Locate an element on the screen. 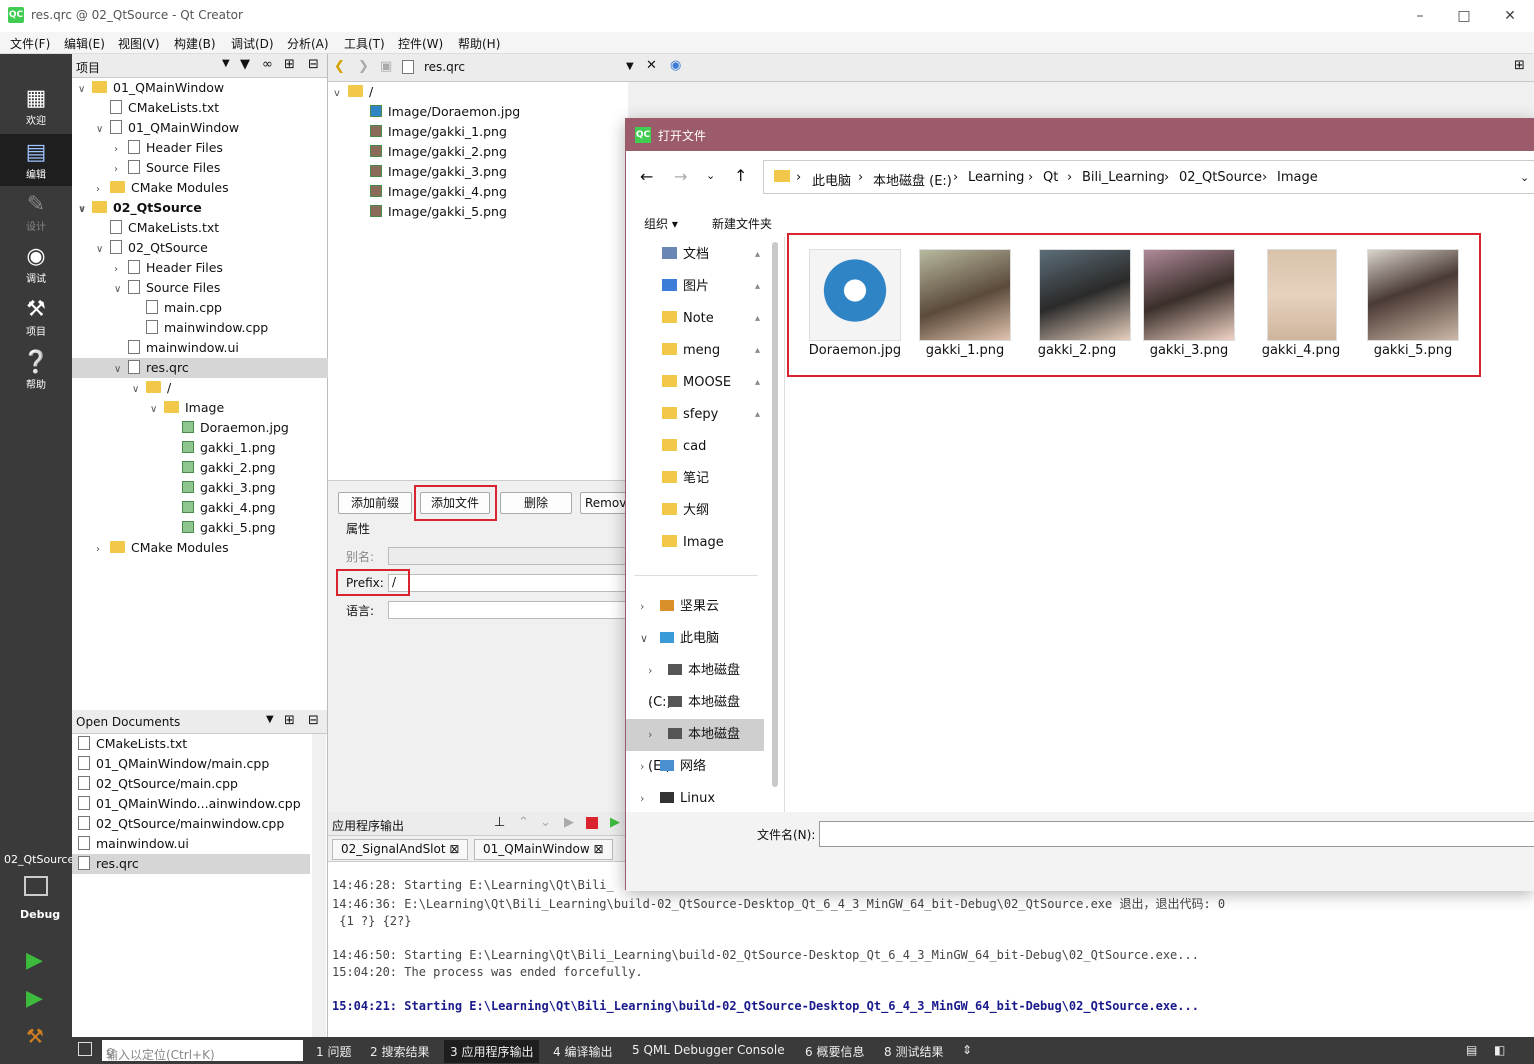  file-name: Doraemon.jpg is located at coordinates (855, 350).